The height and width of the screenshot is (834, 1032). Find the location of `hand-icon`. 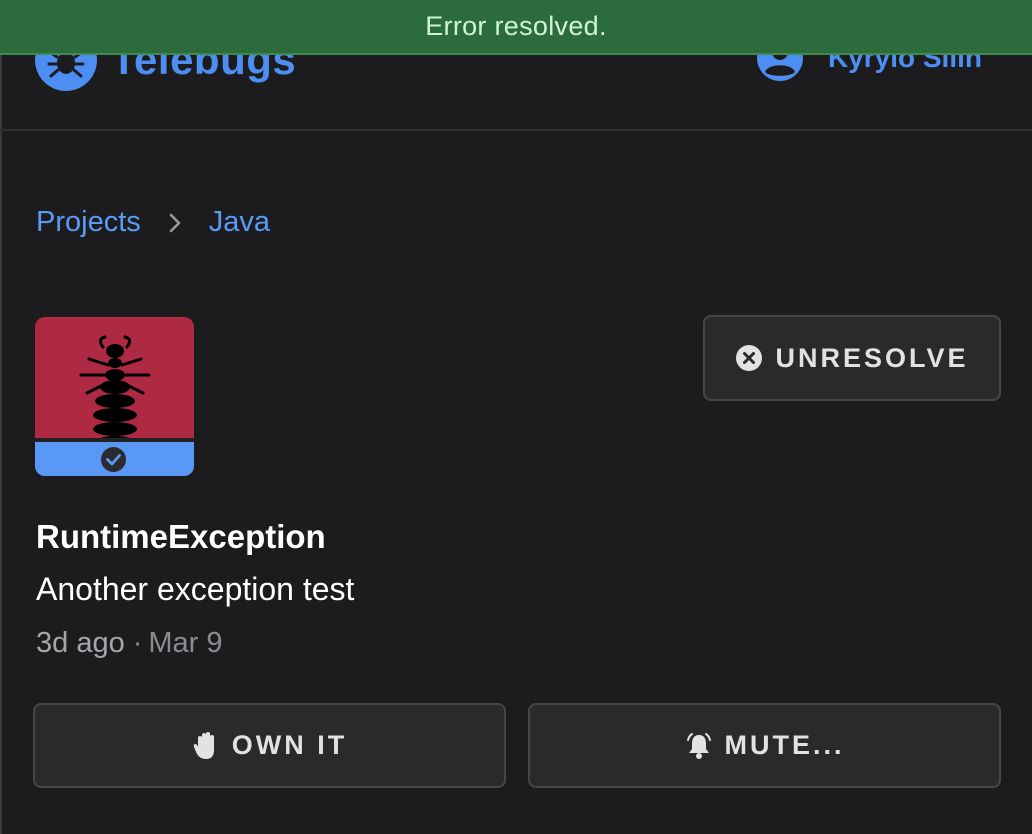

hand-icon is located at coordinates (203, 745).